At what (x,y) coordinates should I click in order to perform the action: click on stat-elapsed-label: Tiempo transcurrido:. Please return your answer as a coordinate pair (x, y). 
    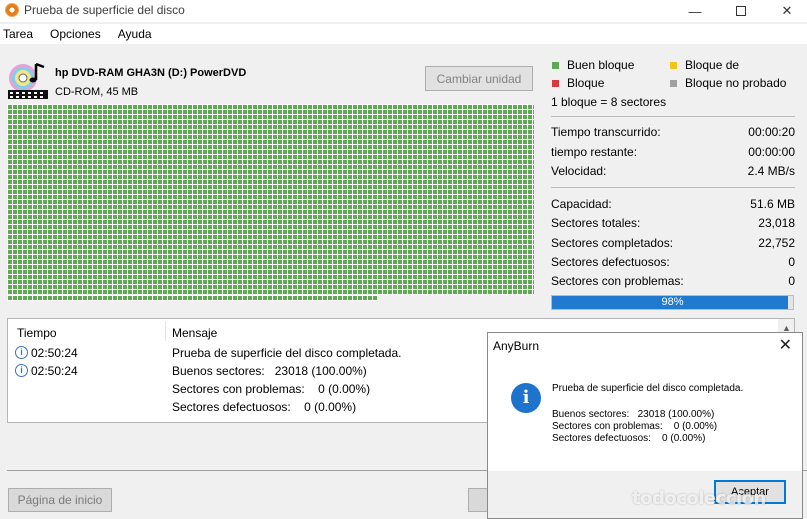
    Looking at the image, I should click on (606, 132).